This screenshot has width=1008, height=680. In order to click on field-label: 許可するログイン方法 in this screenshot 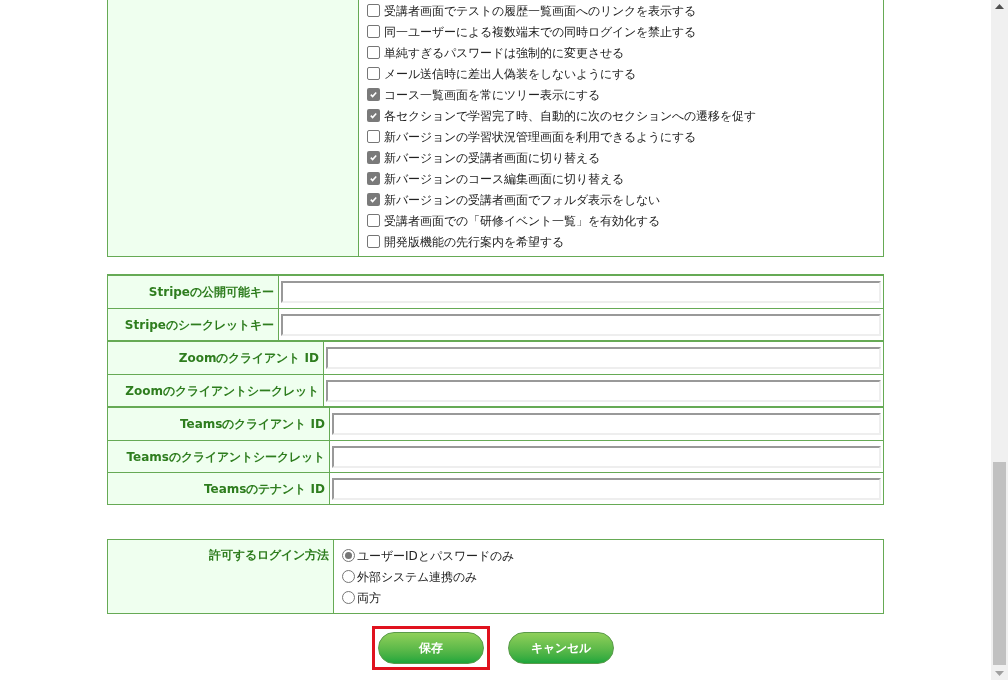, I will do `click(269, 555)`.